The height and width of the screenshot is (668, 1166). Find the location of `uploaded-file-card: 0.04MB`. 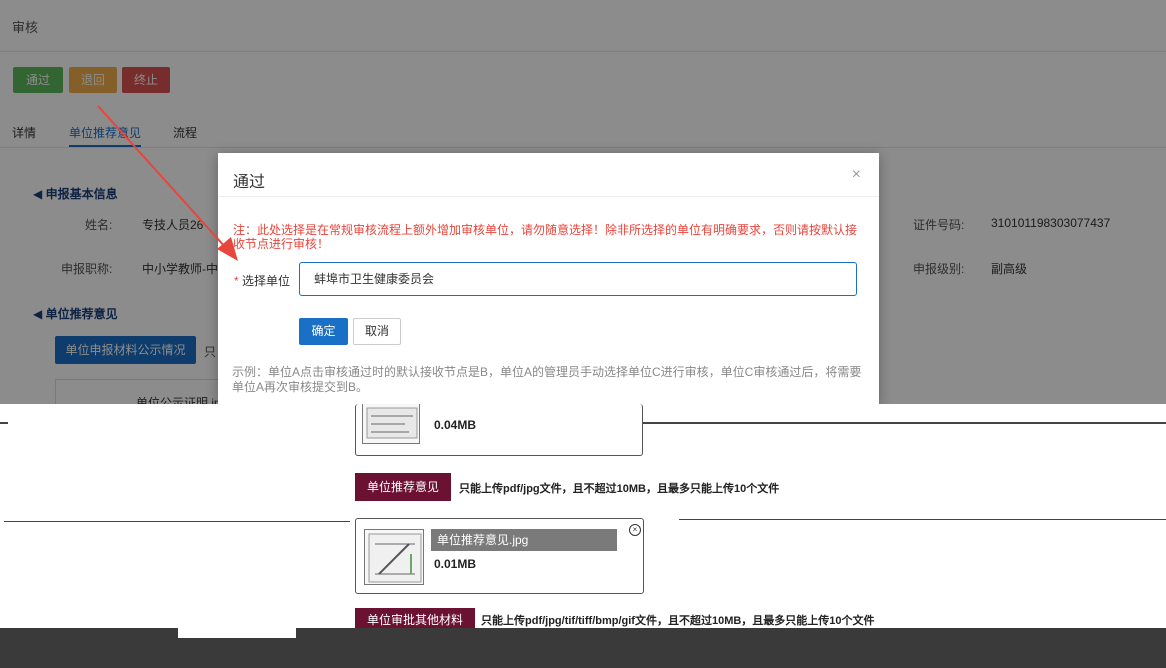

uploaded-file-card: 0.04MB is located at coordinates (499, 430).